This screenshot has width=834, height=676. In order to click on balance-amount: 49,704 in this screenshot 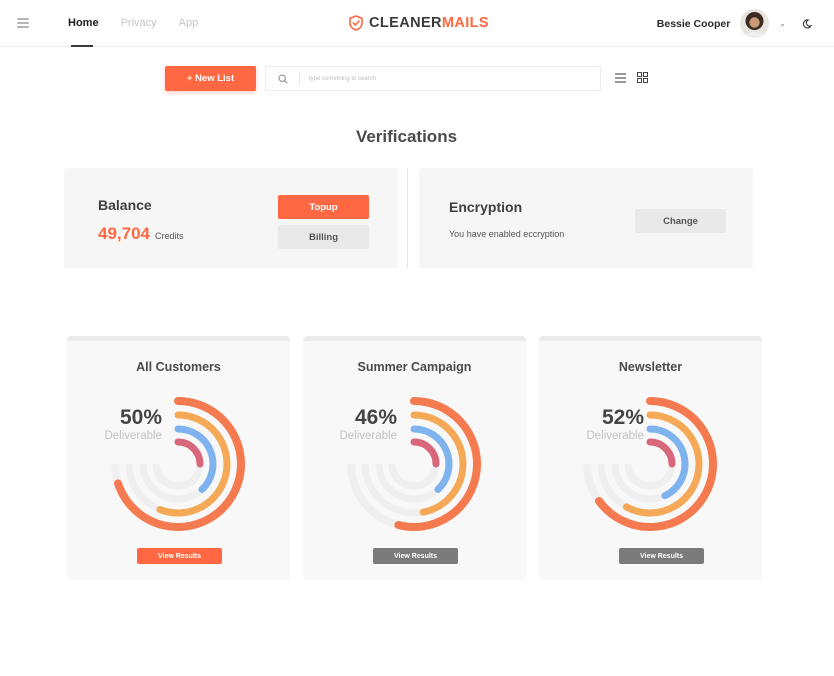, I will do `click(124, 233)`.